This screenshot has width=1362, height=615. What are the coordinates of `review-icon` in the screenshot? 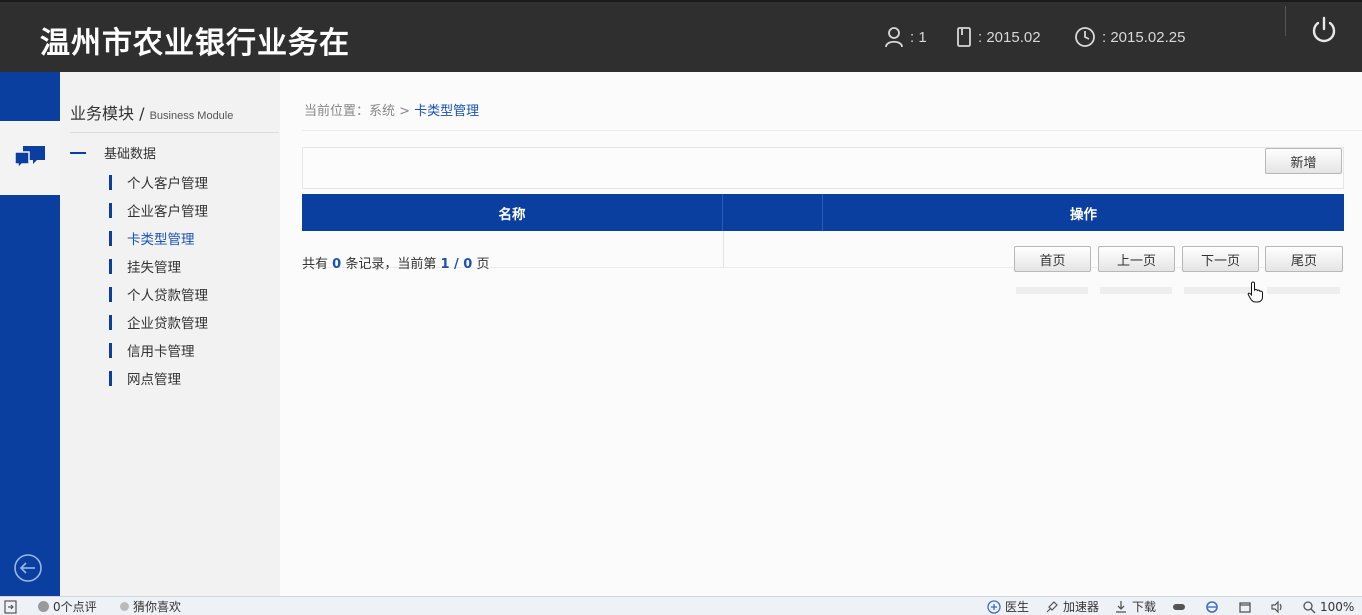 It's located at (43, 606).